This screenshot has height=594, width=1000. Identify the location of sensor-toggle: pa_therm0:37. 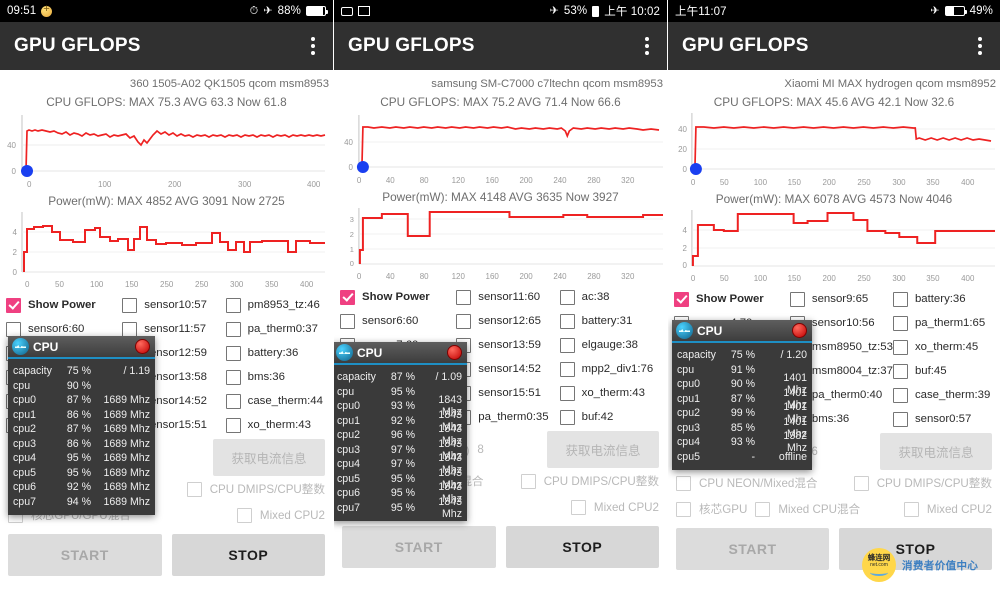
(277, 329).